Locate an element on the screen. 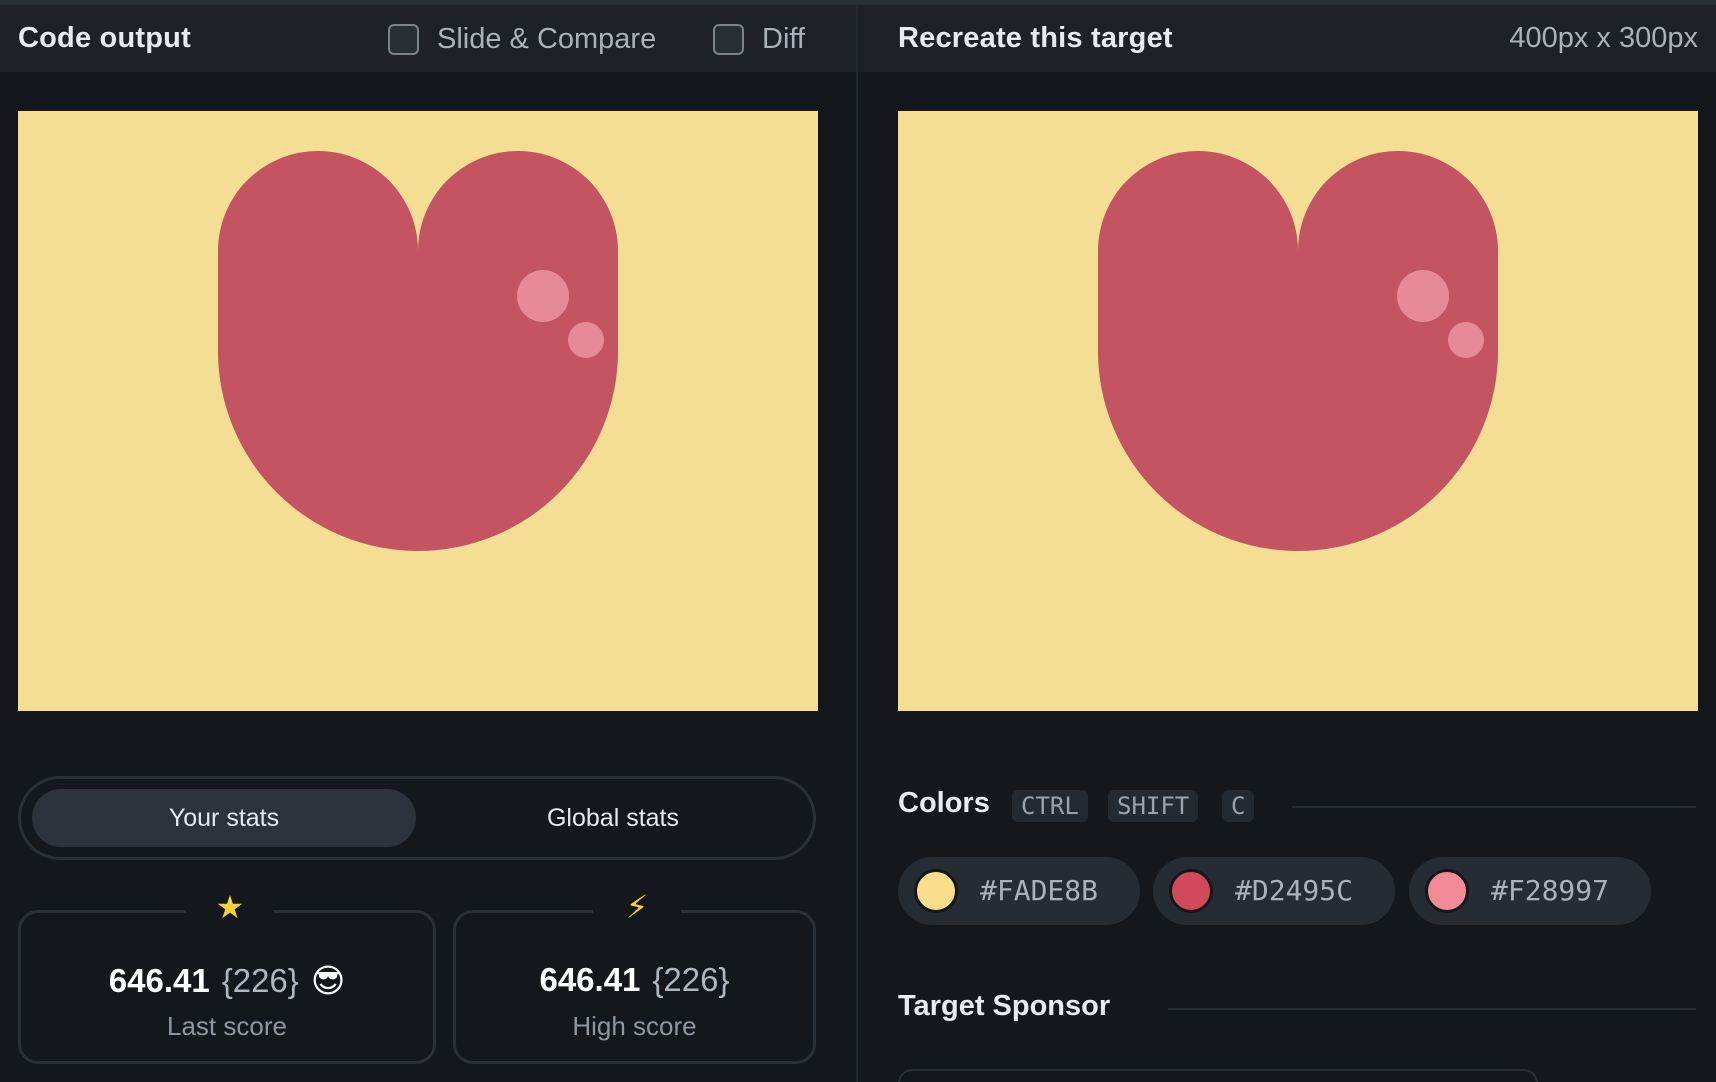  last-score-card: ★ 646.41 {226} 😎 Last score is located at coordinates (227, 975).